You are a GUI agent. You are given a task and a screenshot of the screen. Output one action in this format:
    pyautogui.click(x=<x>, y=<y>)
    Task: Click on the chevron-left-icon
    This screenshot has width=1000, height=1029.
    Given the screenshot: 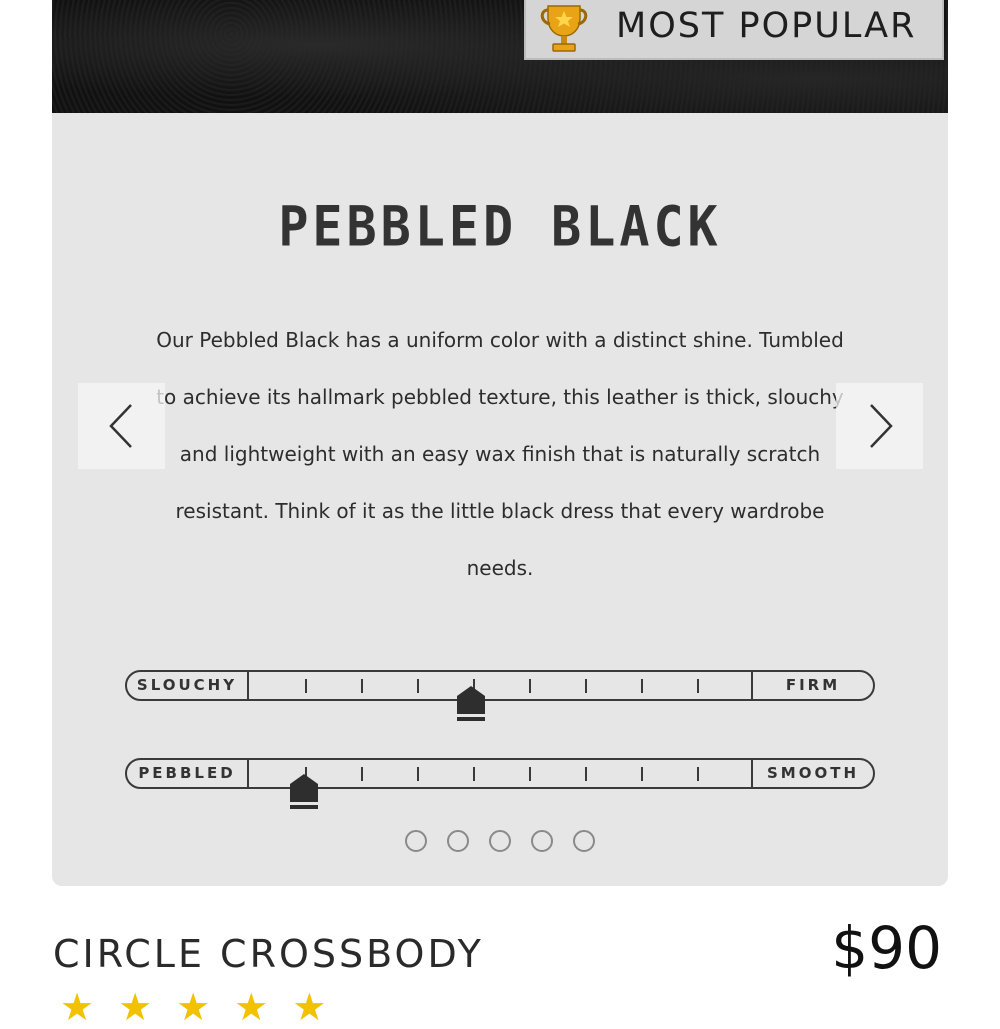 What is the action you would take?
    pyautogui.click(x=120, y=426)
    